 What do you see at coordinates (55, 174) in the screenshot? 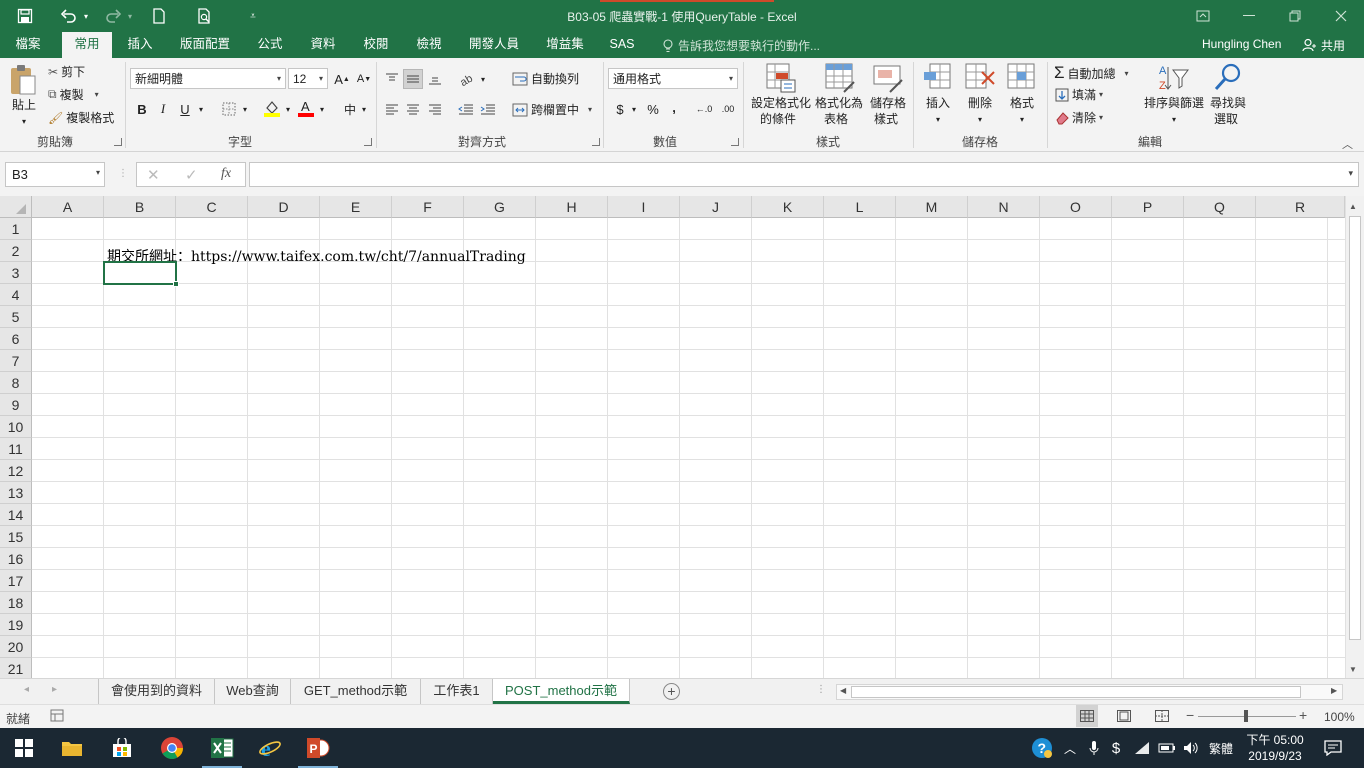
I see `name-box: B3 ▾` at bounding box center [55, 174].